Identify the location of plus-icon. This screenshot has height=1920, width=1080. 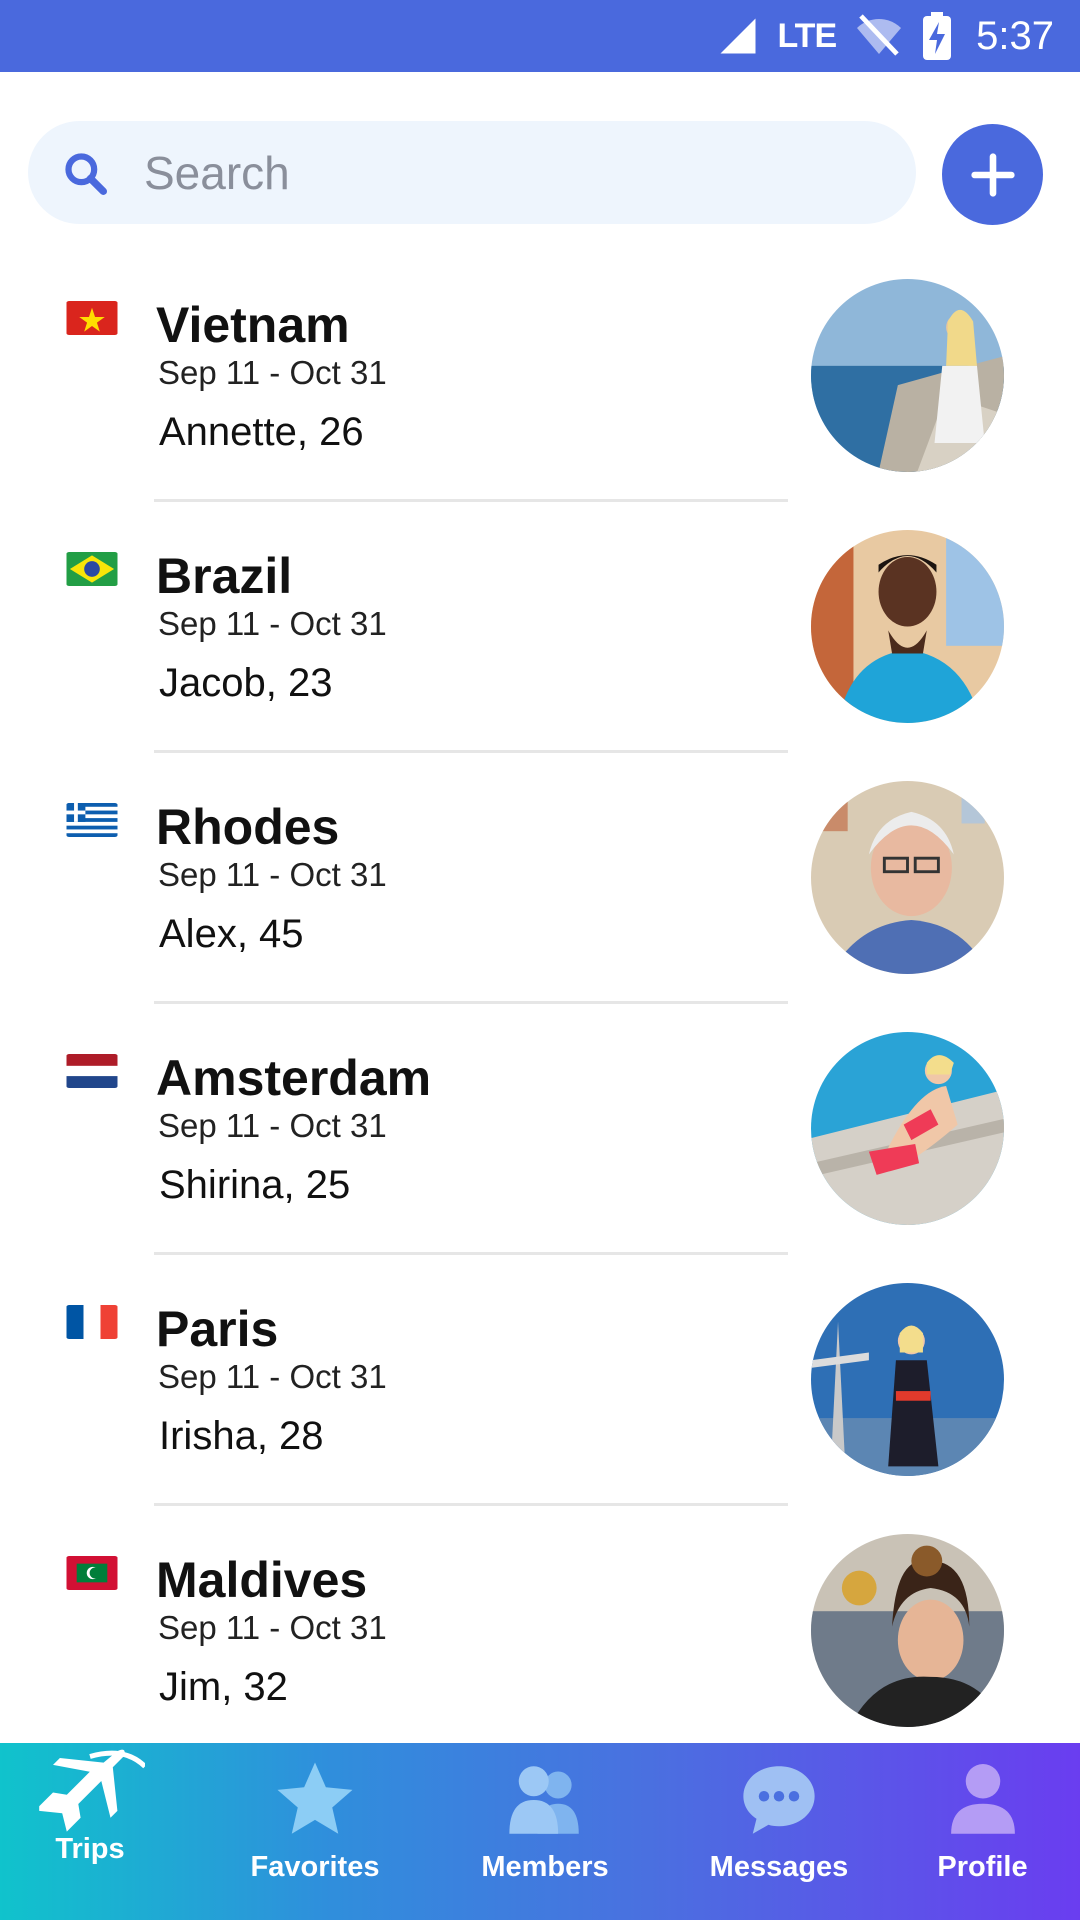
(992, 174).